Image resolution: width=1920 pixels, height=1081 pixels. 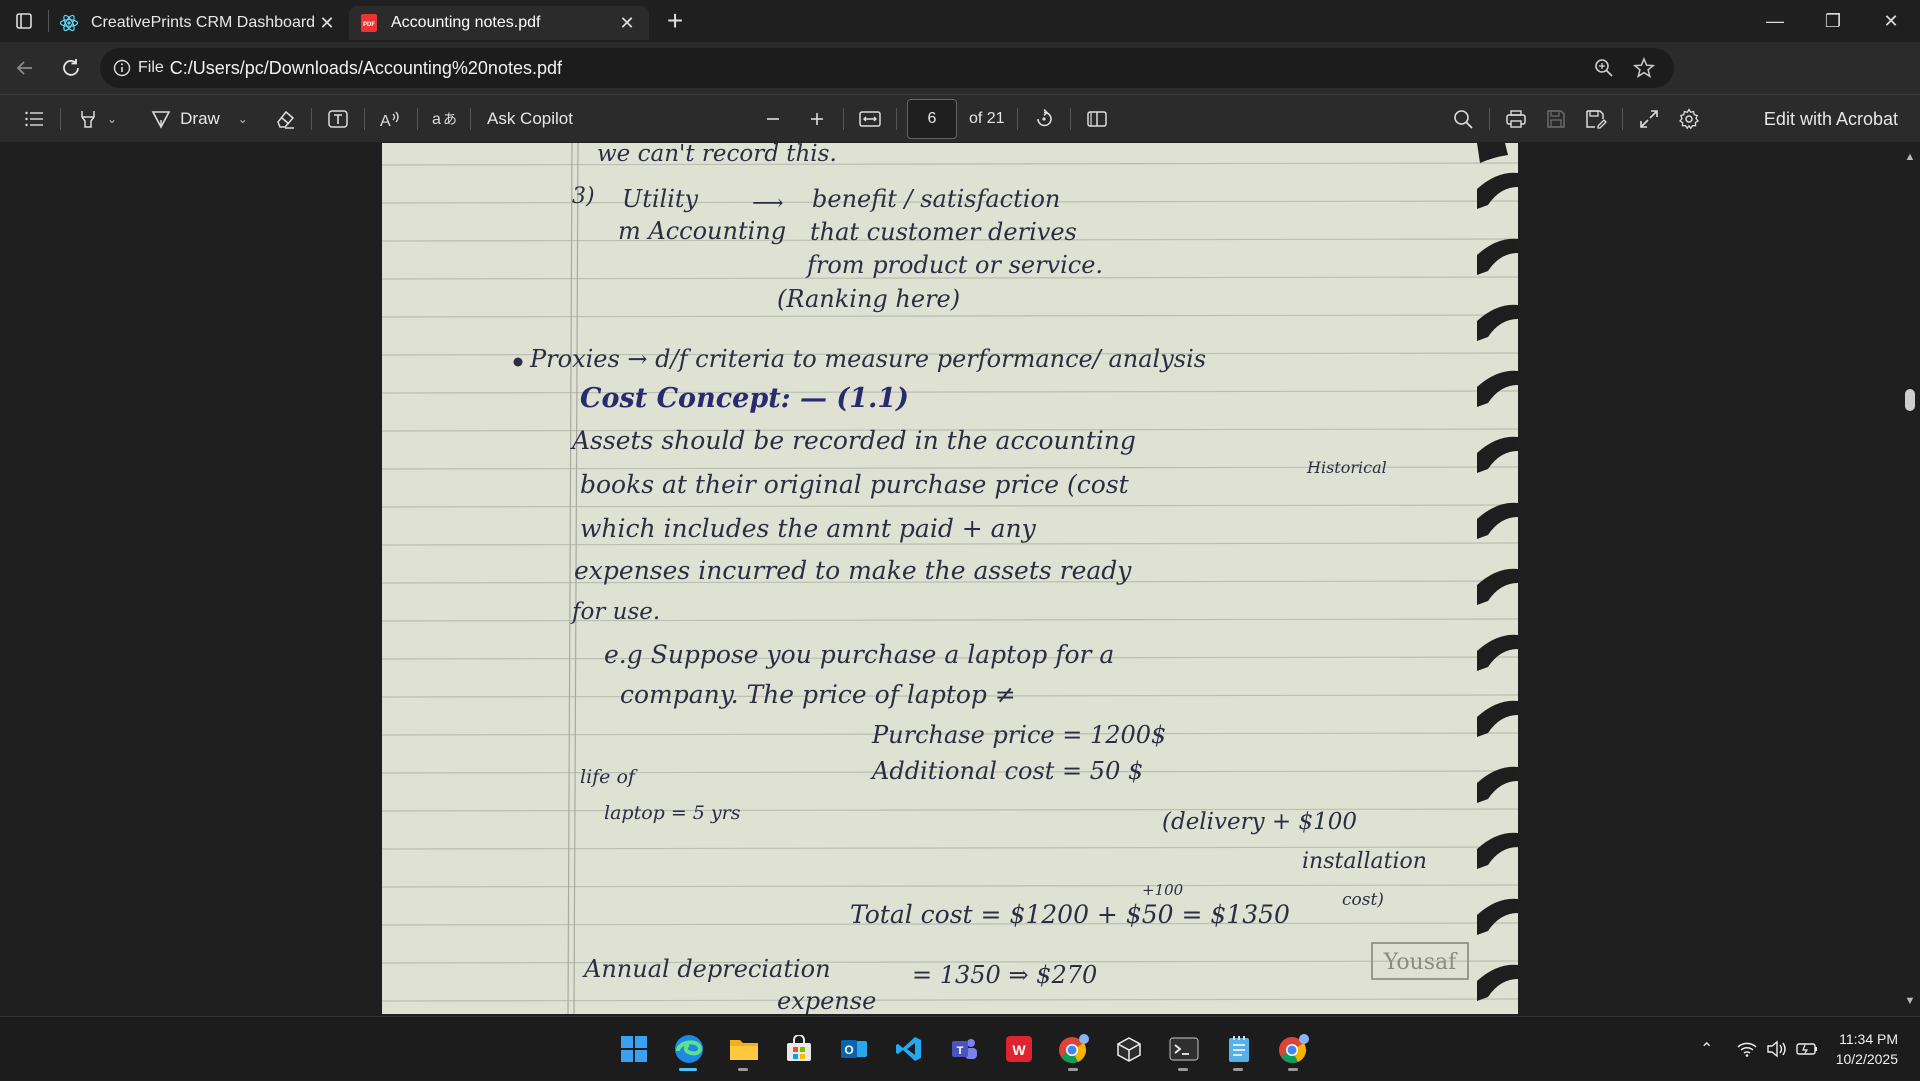 I want to click on read-aloud-button: A, so click(x=391, y=119).